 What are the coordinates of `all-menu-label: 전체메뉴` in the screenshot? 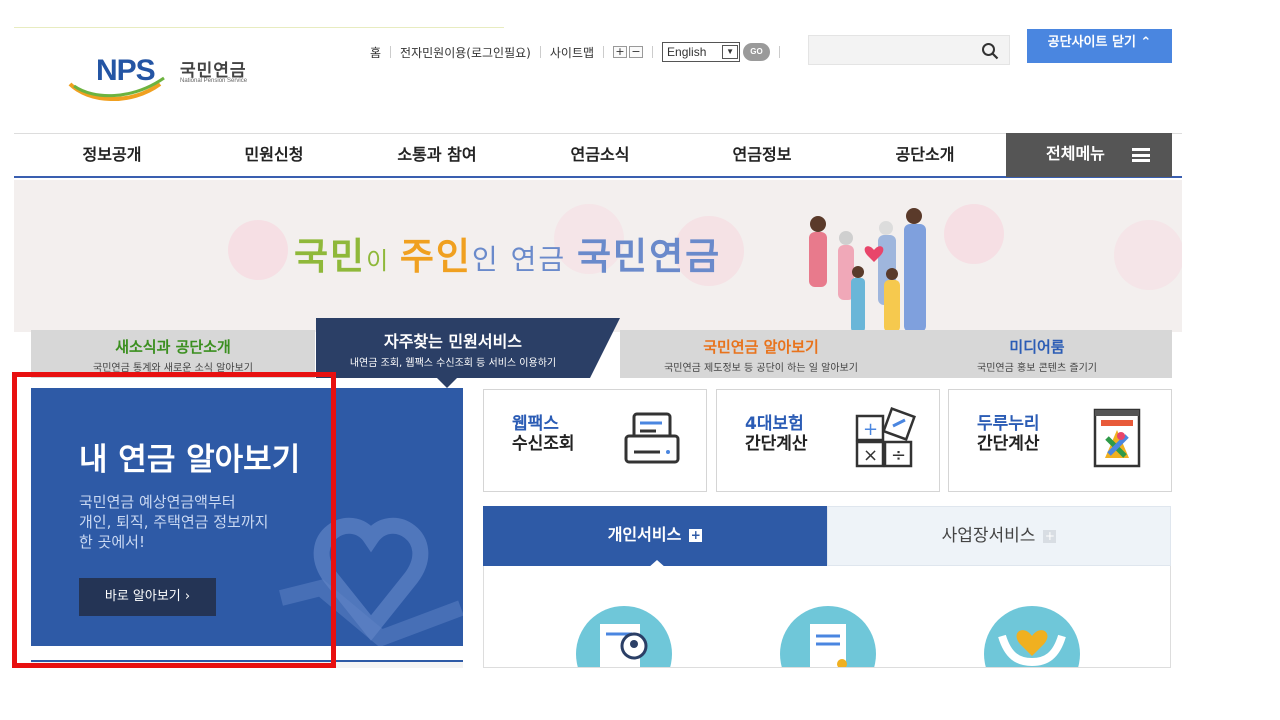 It's located at (1075, 153).